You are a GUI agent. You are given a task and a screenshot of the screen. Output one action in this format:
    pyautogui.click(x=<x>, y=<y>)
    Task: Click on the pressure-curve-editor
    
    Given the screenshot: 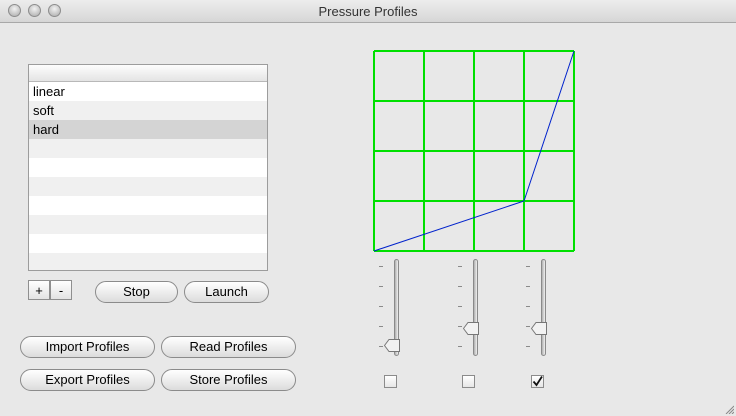 What is the action you would take?
    pyautogui.click(x=474, y=151)
    